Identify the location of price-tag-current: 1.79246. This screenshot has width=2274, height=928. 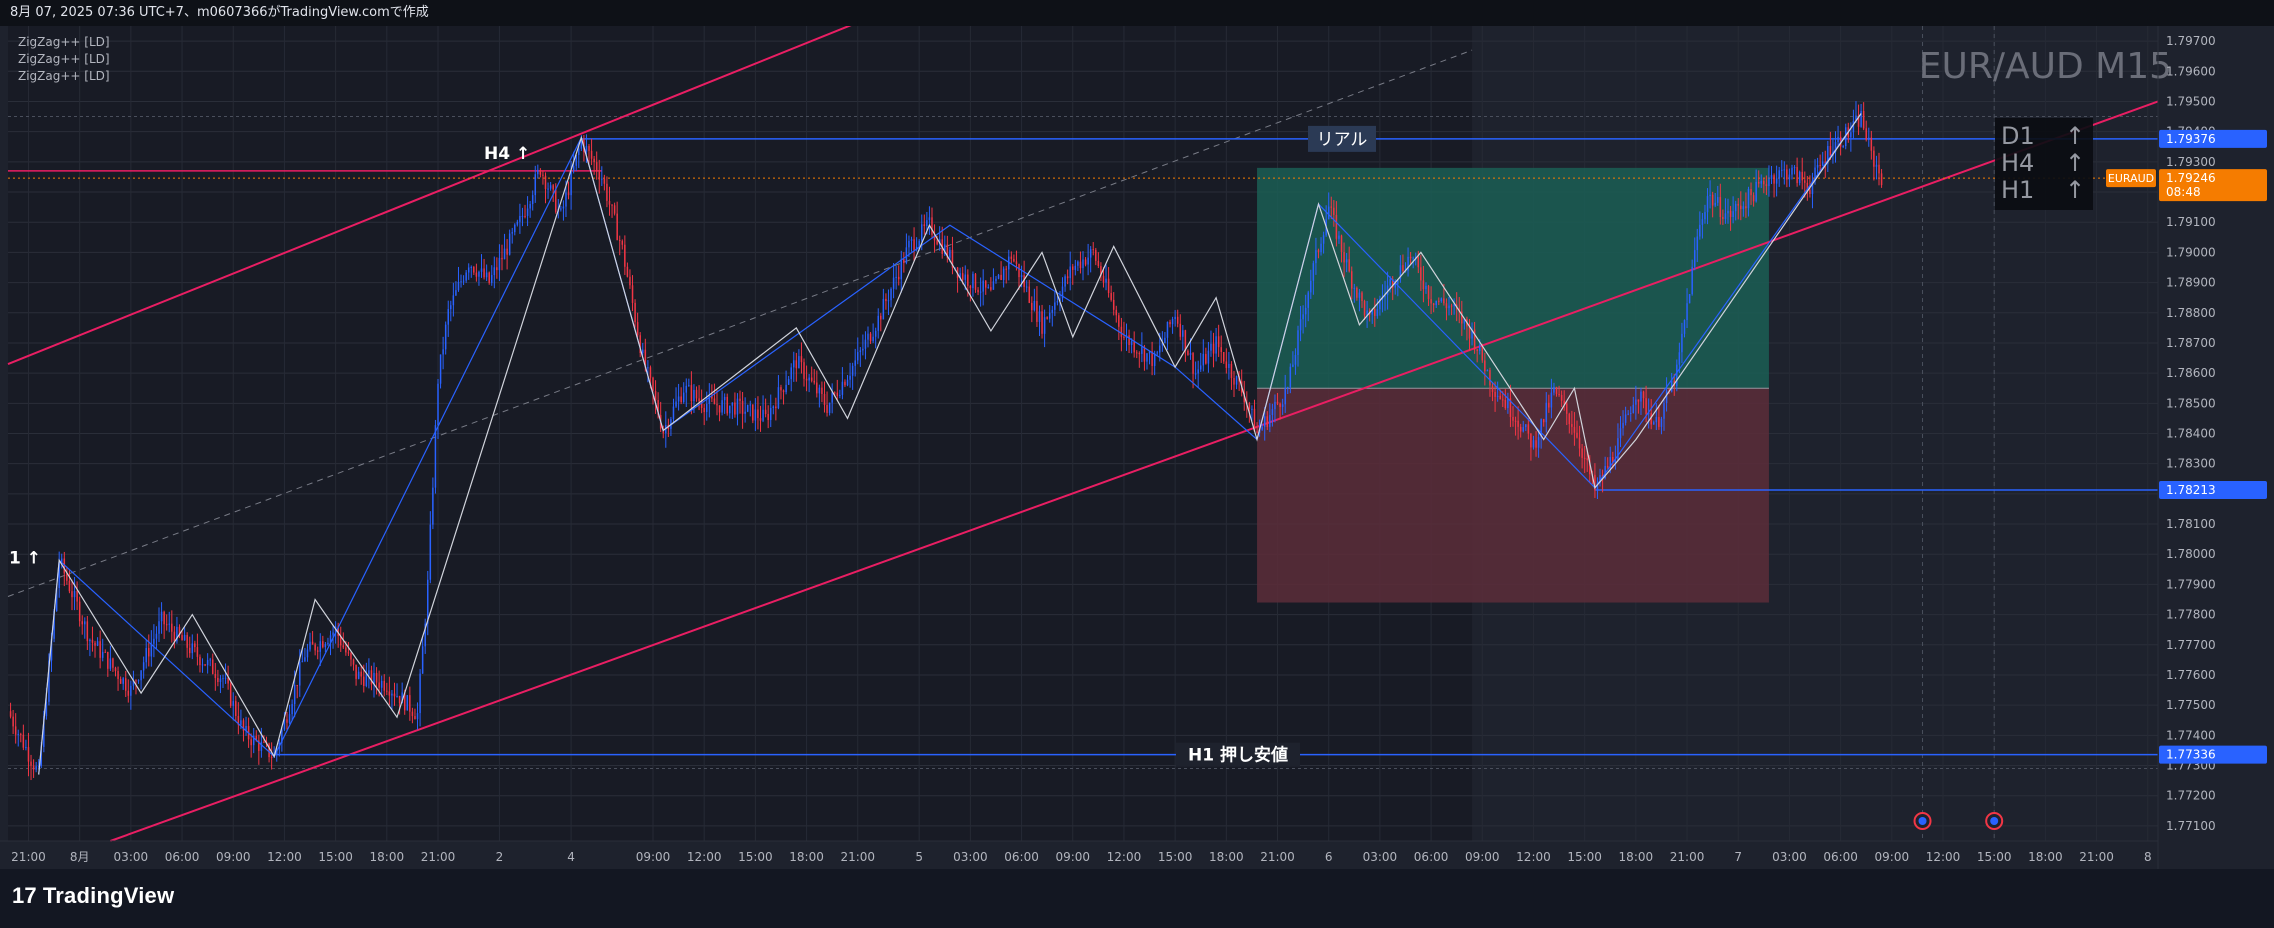
(2191, 178).